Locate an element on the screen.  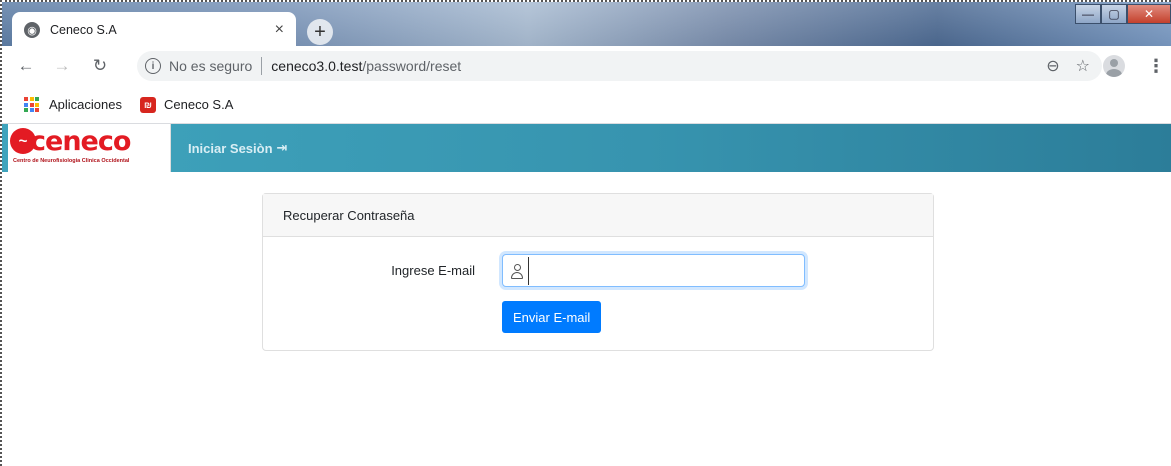
send-email-button: Enviar E-mail is located at coordinates (552, 317).